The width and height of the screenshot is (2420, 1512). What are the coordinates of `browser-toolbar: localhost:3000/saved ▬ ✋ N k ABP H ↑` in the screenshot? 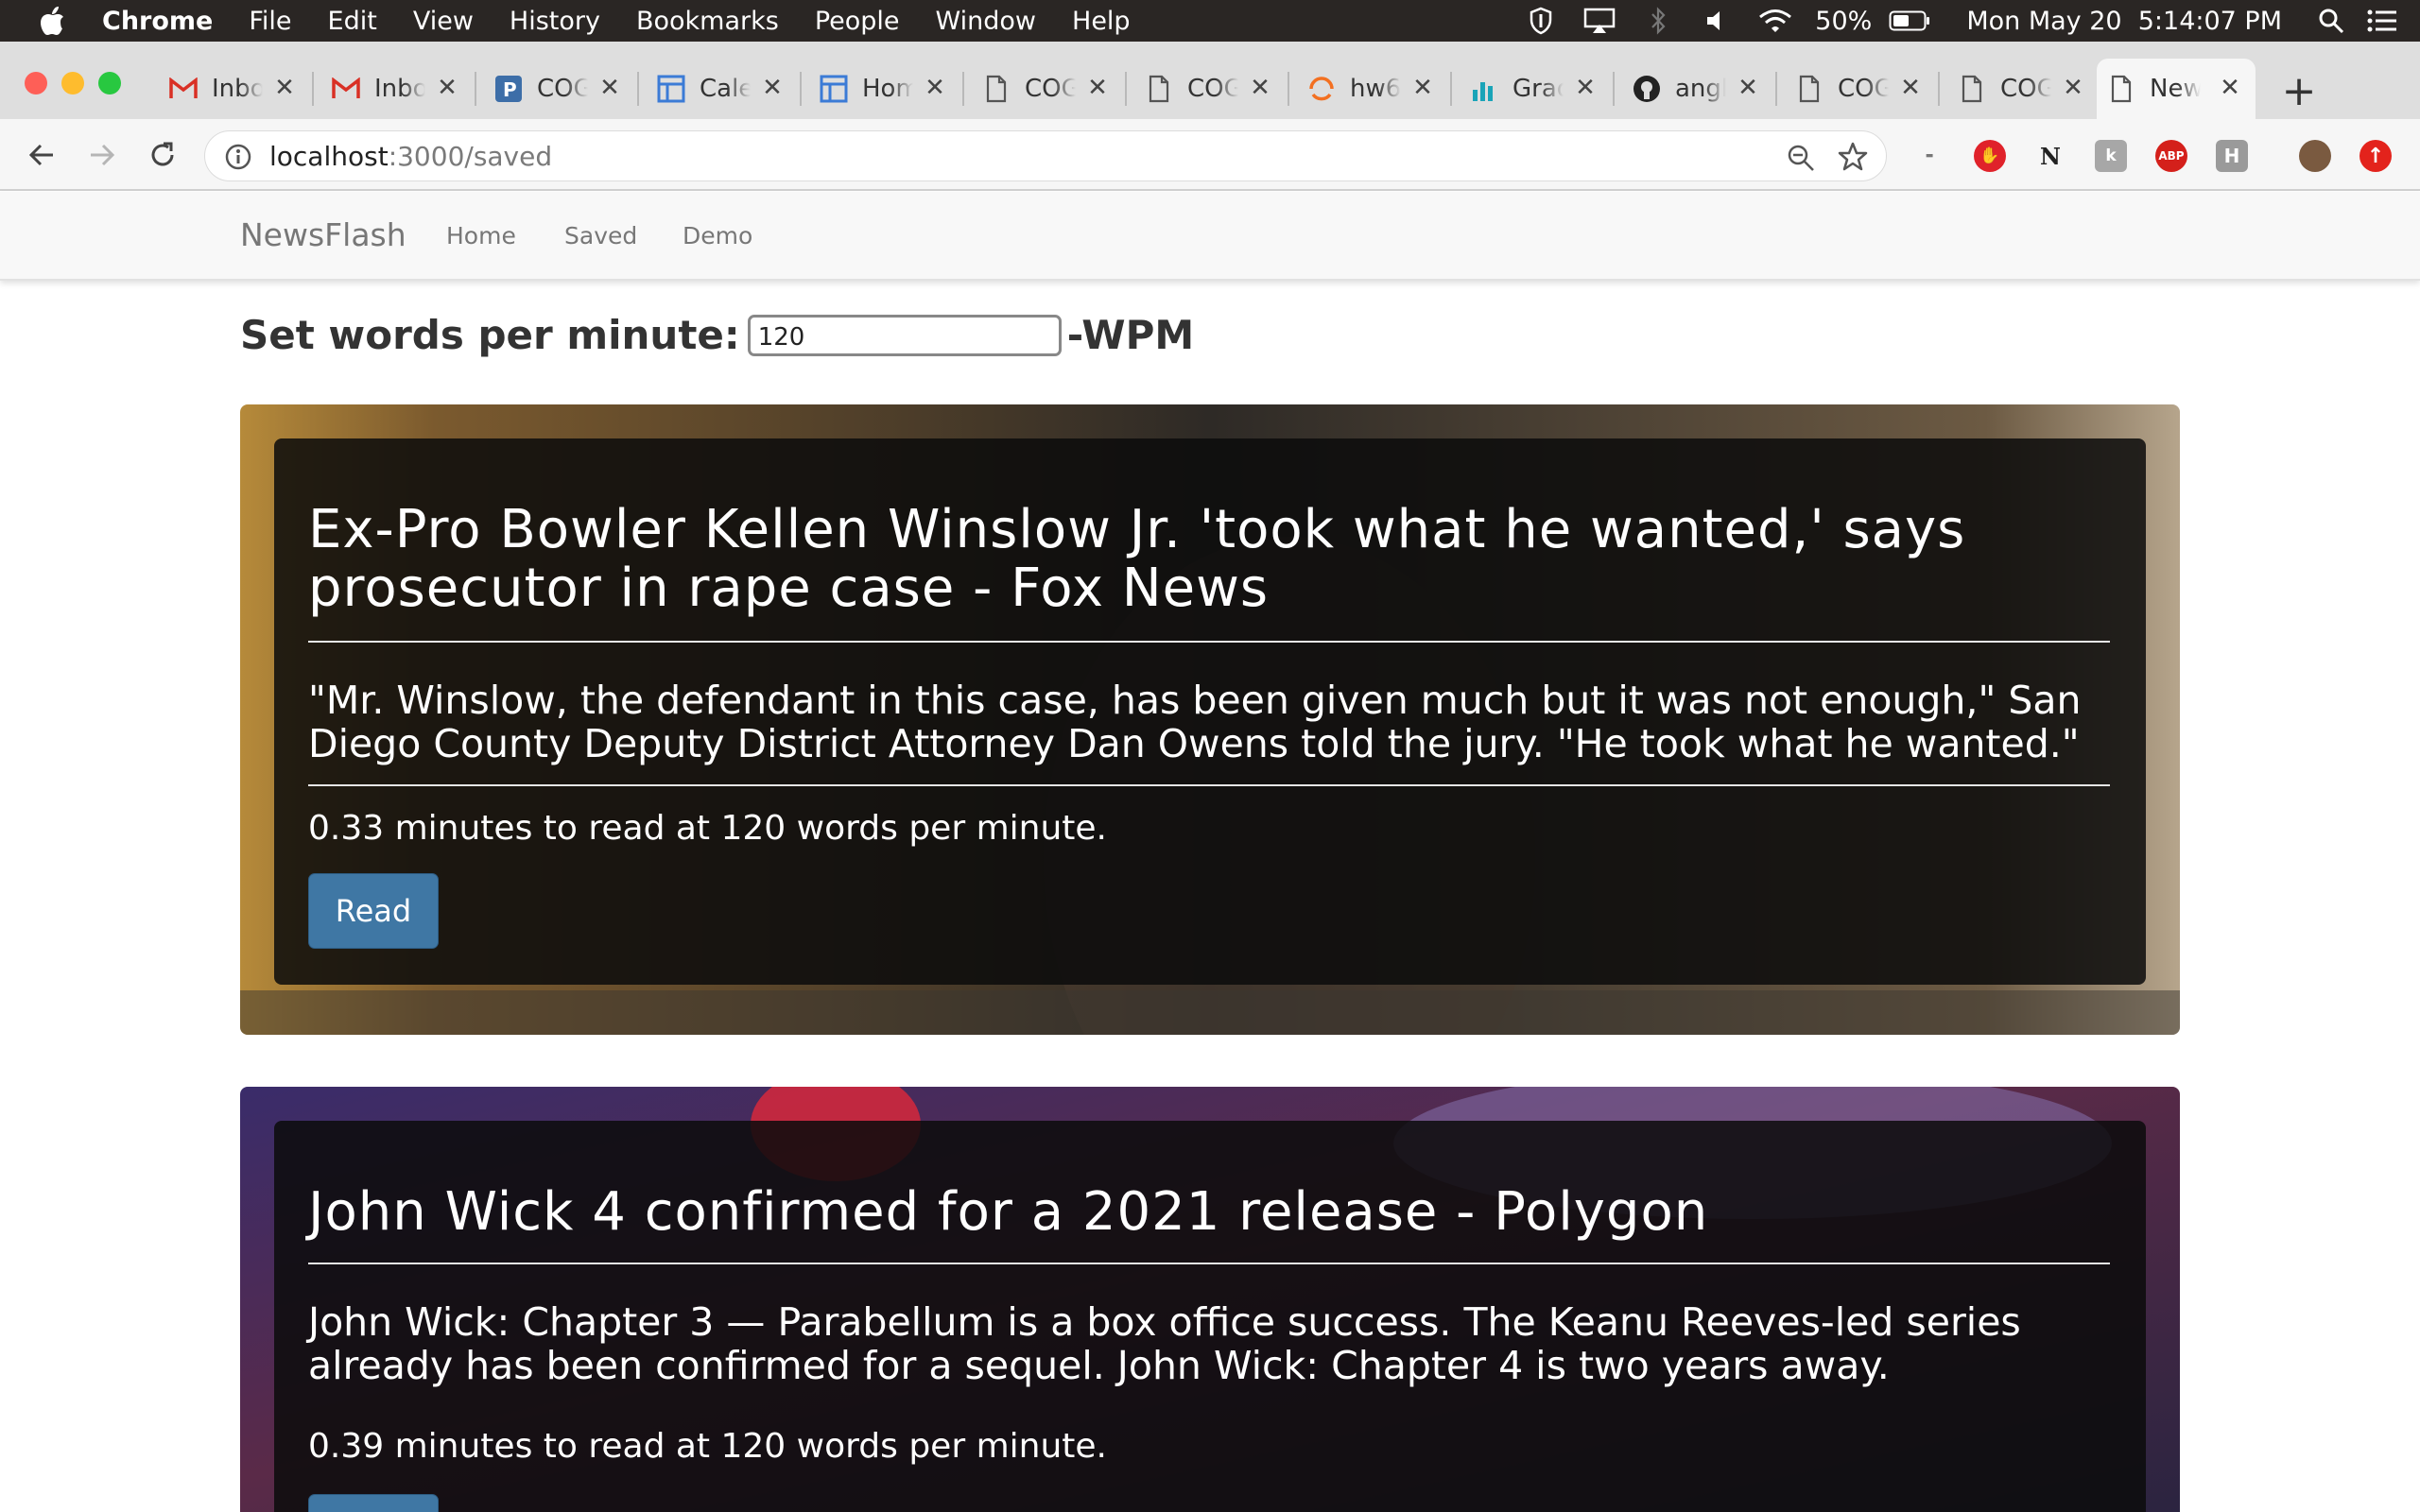 It's located at (1210, 155).